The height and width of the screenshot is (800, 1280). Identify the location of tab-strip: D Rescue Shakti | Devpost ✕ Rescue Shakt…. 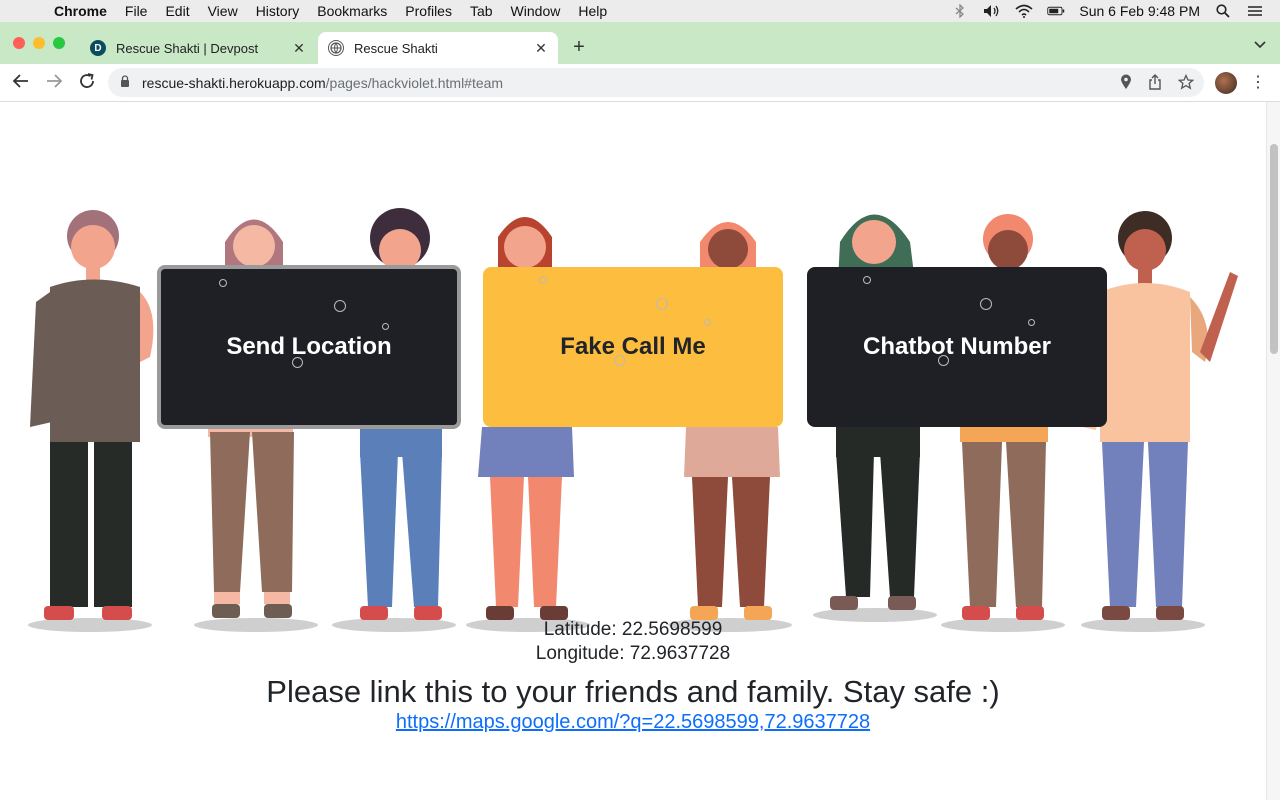
(640, 43).